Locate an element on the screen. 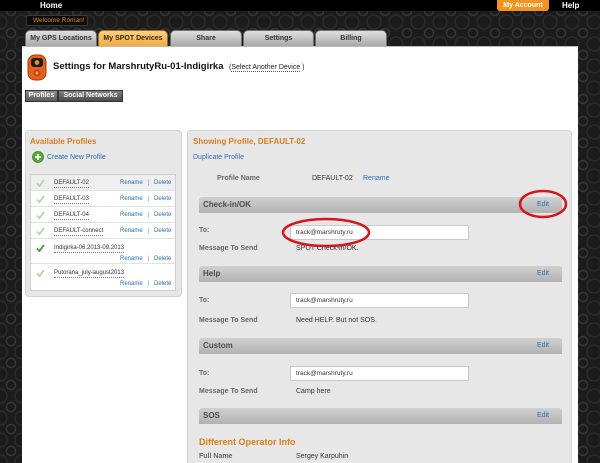  section-title: Check-in/OK is located at coordinates (227, 204).